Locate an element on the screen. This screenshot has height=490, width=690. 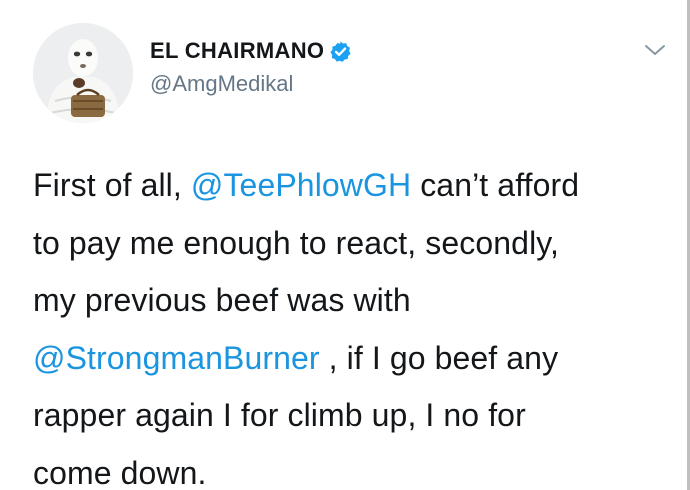
verified-badge-icon is located at coordinates (340, 51).